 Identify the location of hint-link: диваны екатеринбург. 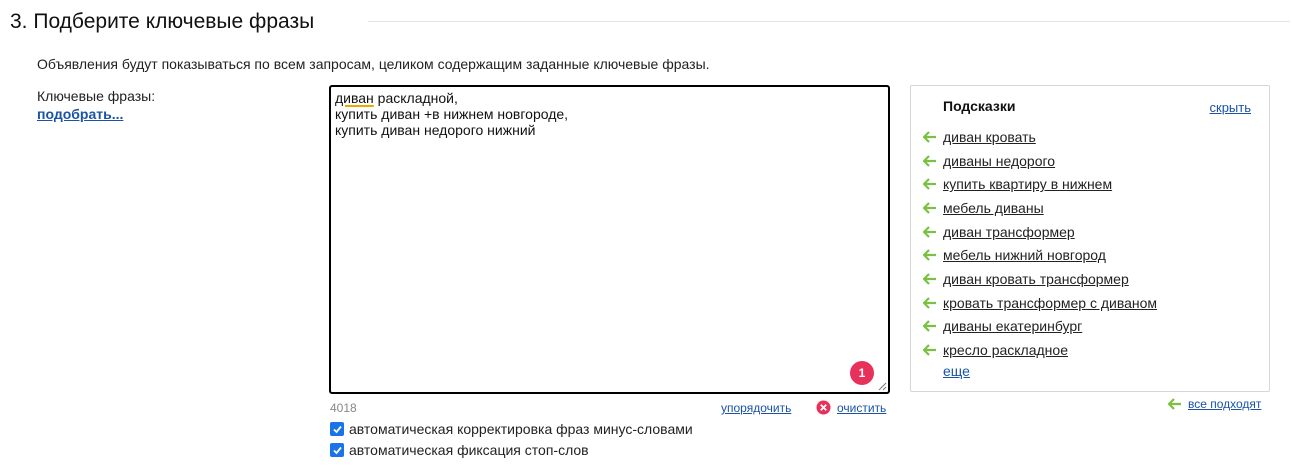
(1012, 326).